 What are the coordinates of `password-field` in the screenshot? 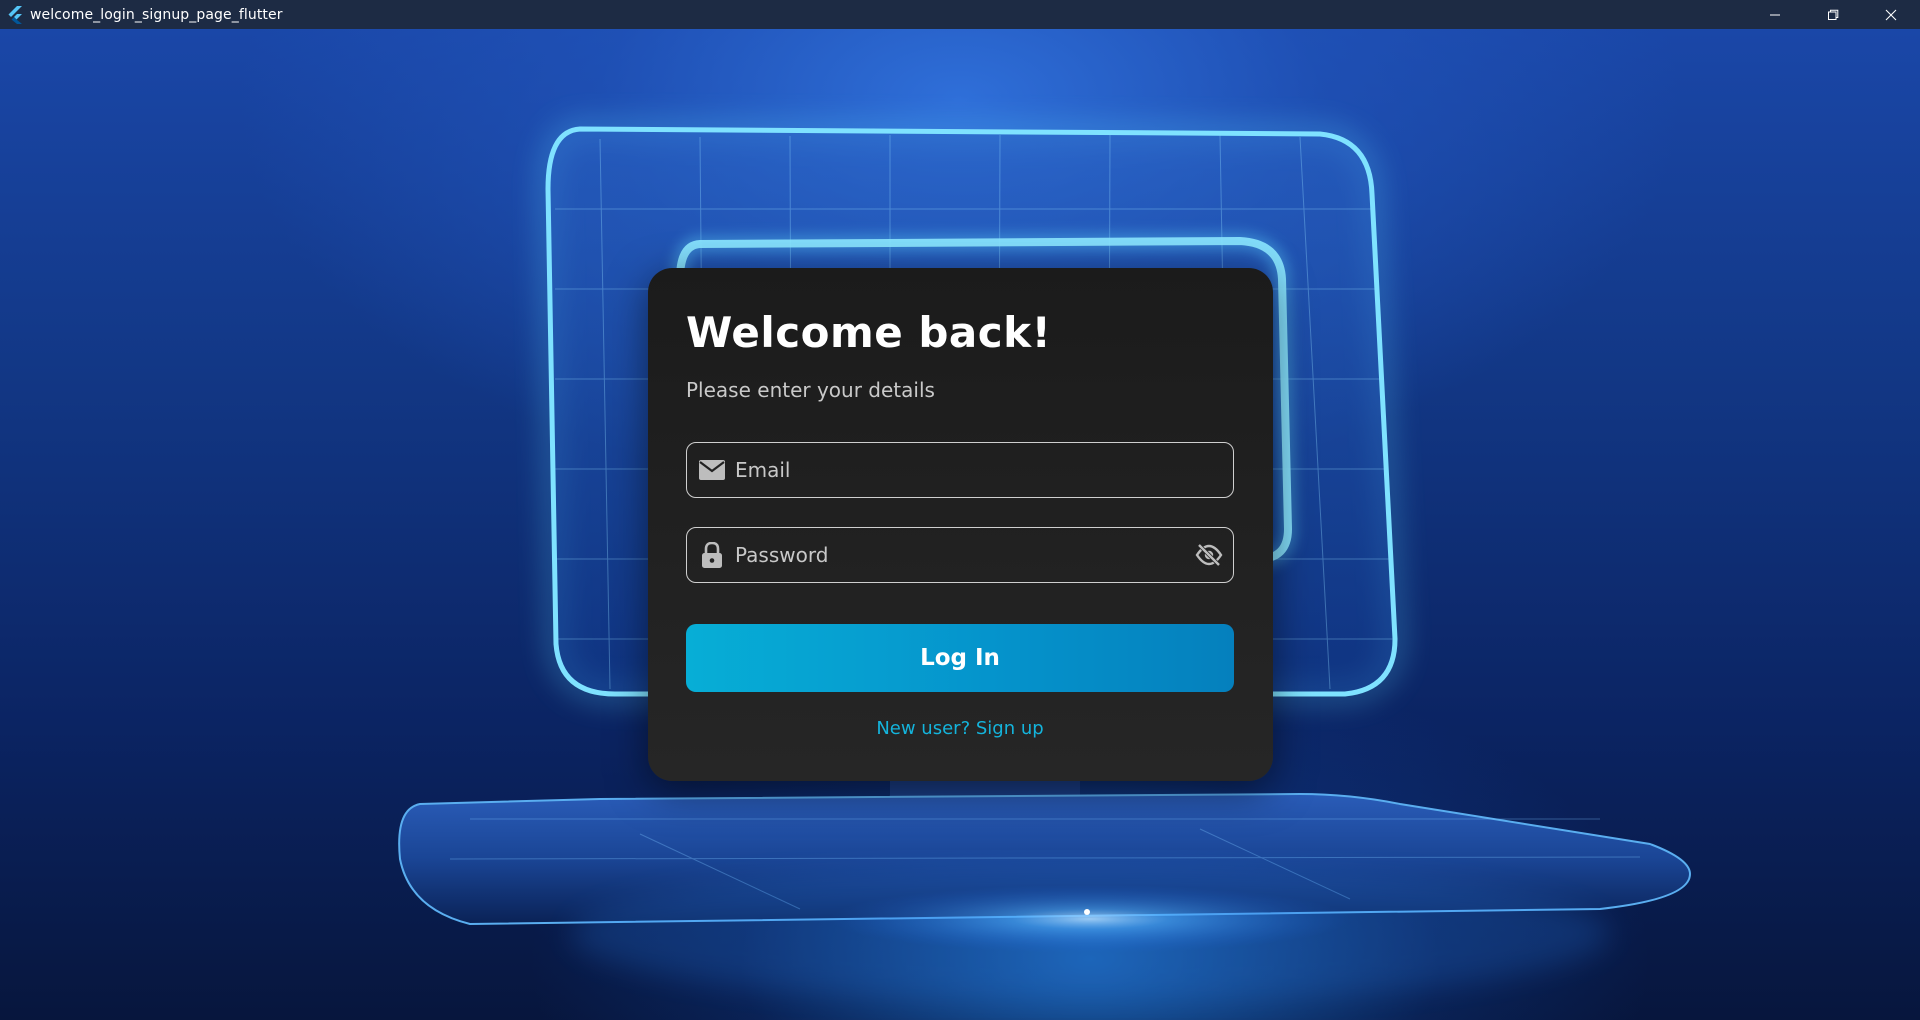 It's located at (960, 555).